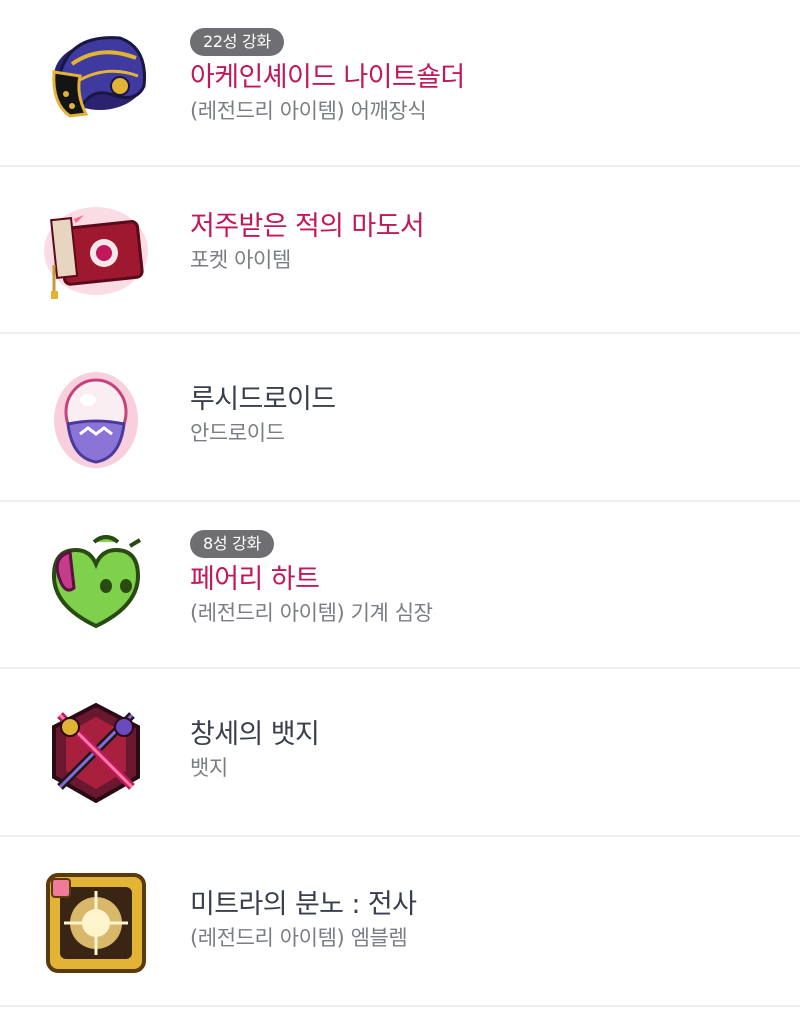 Image resolution: width=800 pixels, height=1009 pixels. Describe the element at coordinates (311, 613) in the screenshot. I see `item-type: (레전드리 아이템) 기계 심장` at that location.